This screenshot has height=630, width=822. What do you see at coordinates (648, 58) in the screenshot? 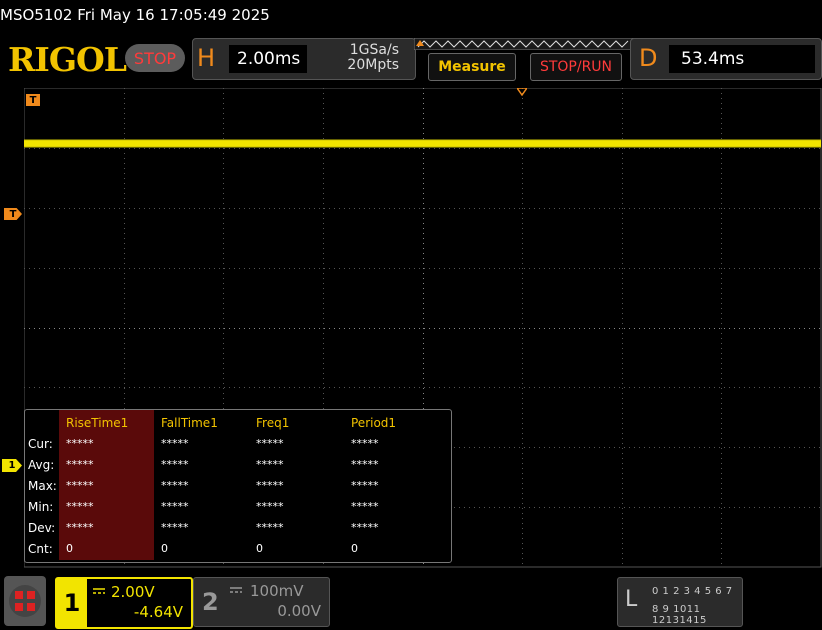
I see `delay-letter: D` at bounding box center [648, 58].